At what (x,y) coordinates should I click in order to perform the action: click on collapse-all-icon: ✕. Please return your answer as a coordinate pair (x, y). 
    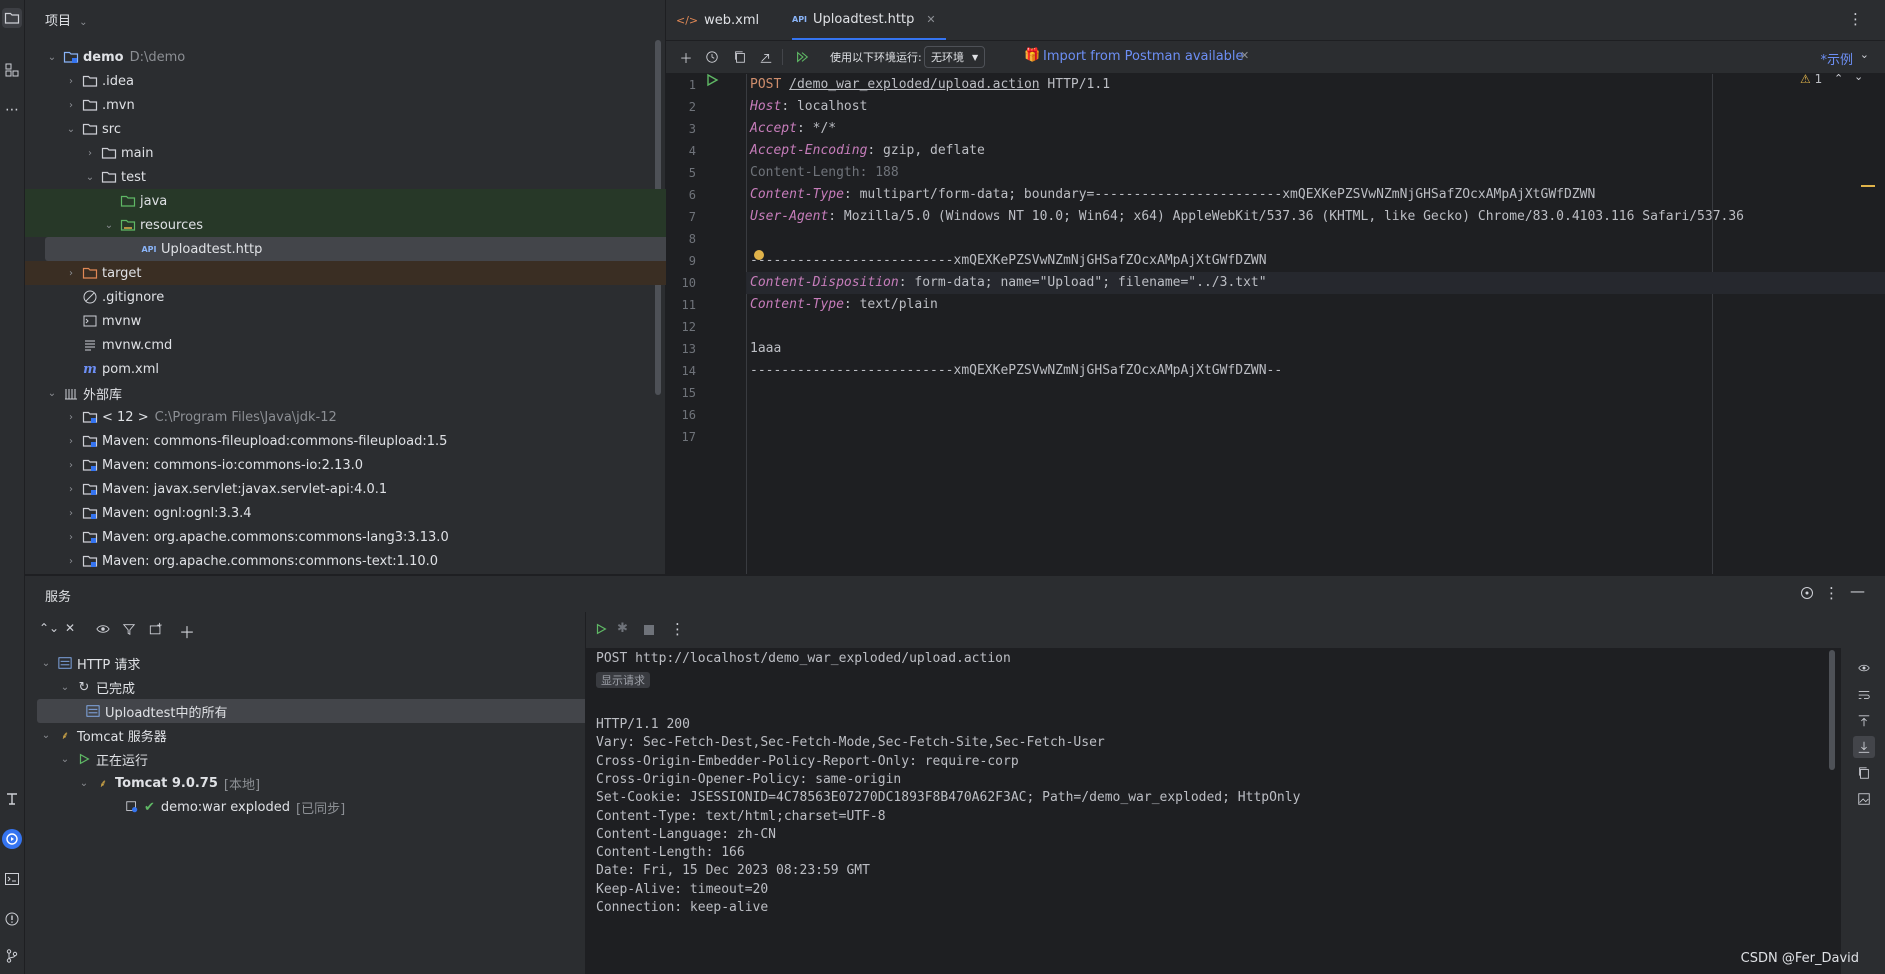
    Looking at the image, I should click on (70, 628).